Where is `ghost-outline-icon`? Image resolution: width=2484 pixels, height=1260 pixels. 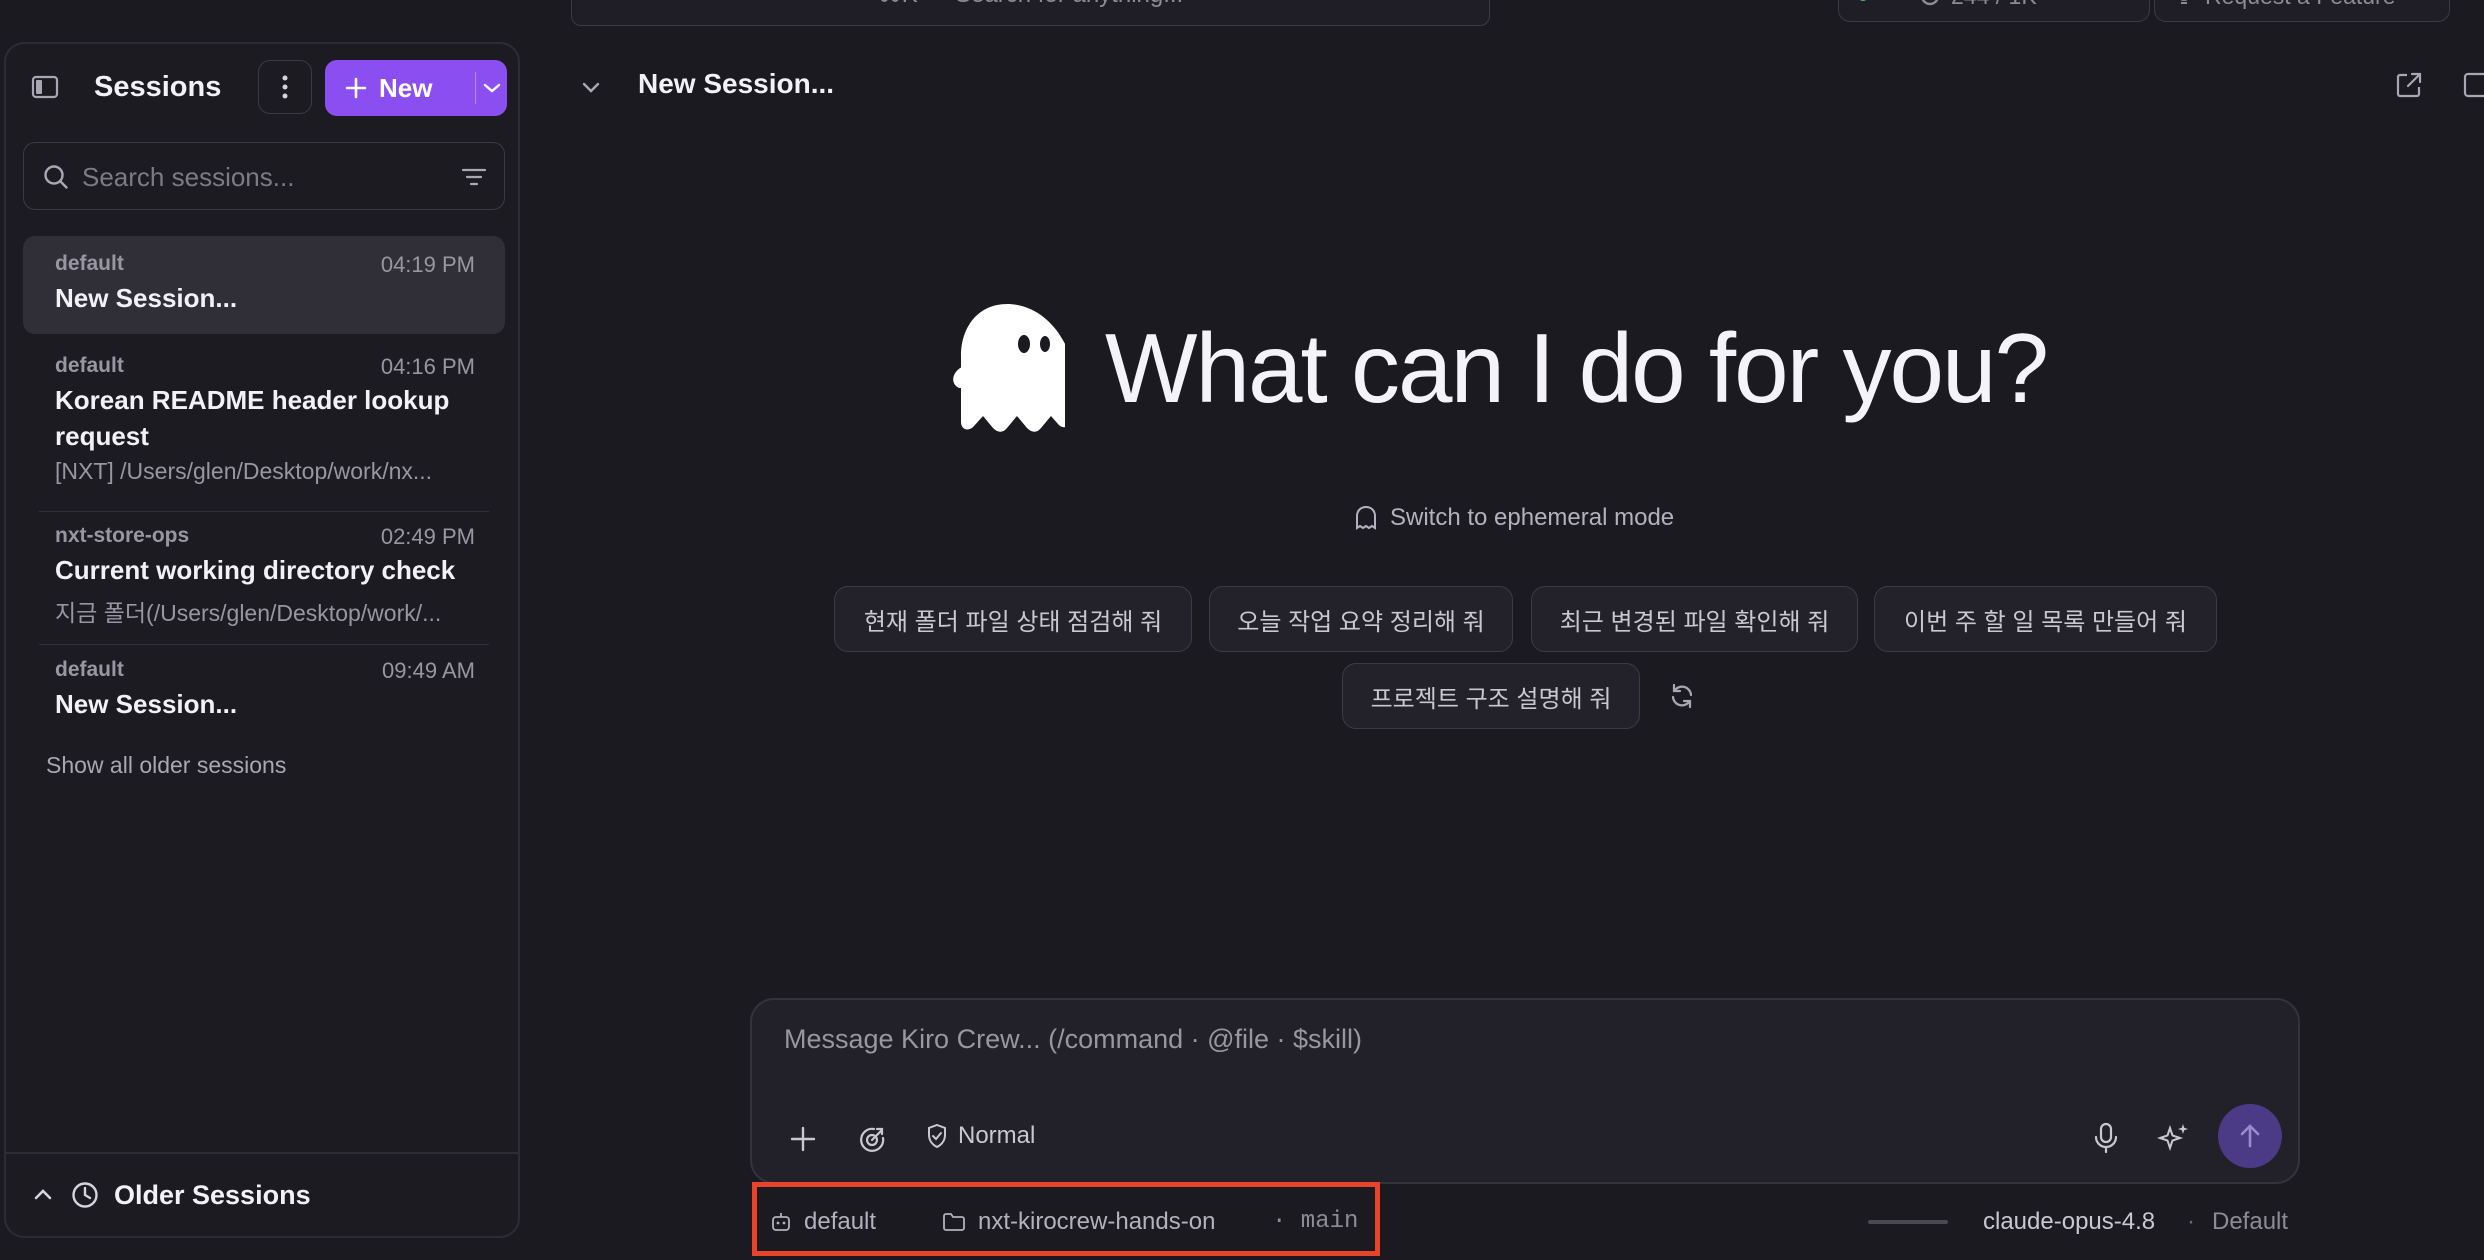
ghost-outline-icon is located at coordinates (1366, 518).